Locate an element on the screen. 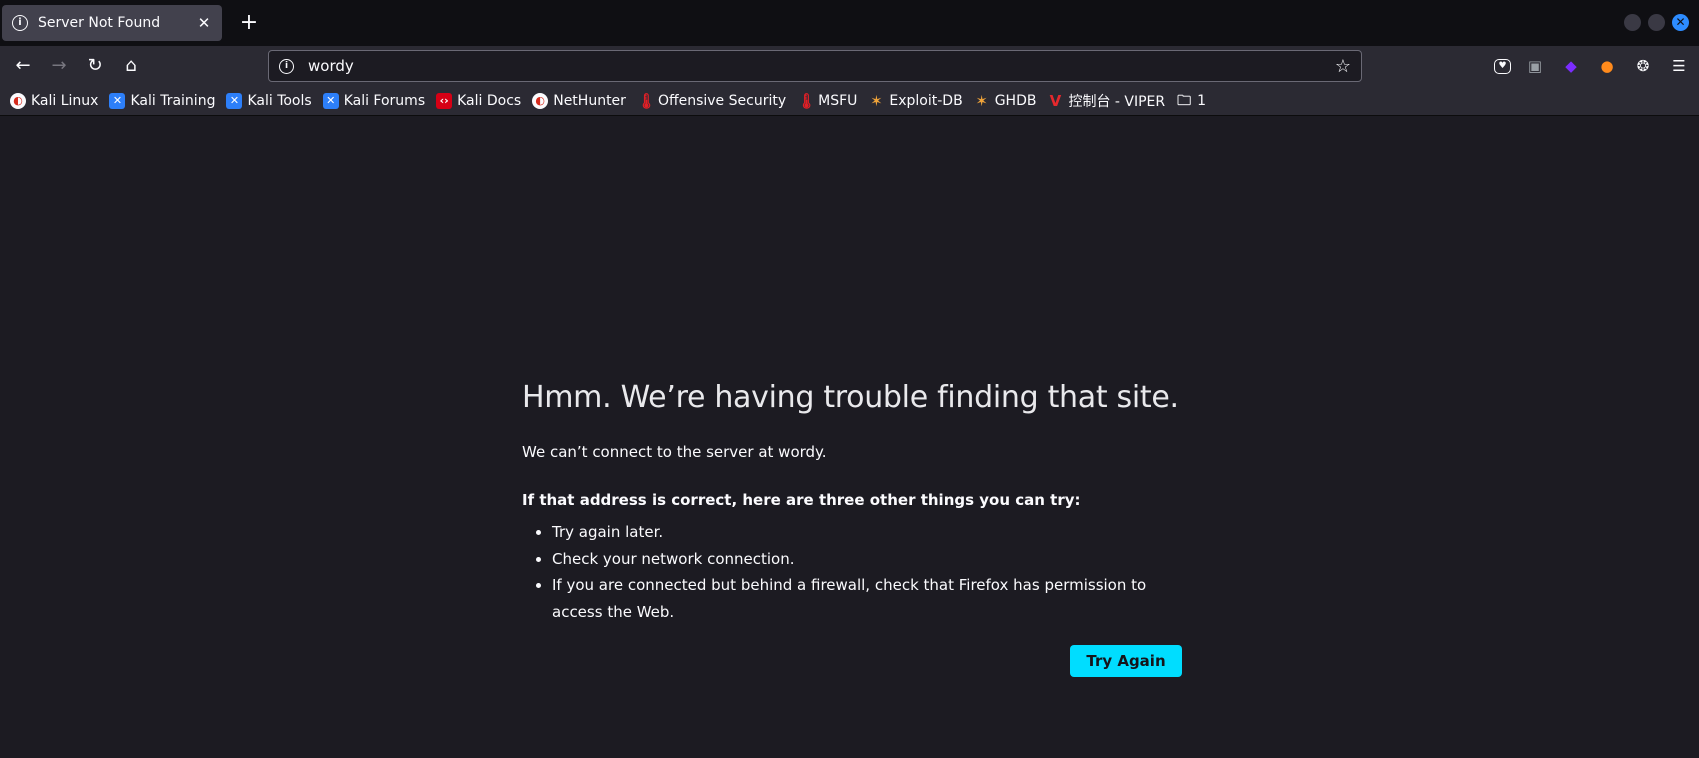 This screenshot has height=758, width=1699. error-description: We can’t connect to the server at wordy. is located at coordinates (674, 452).